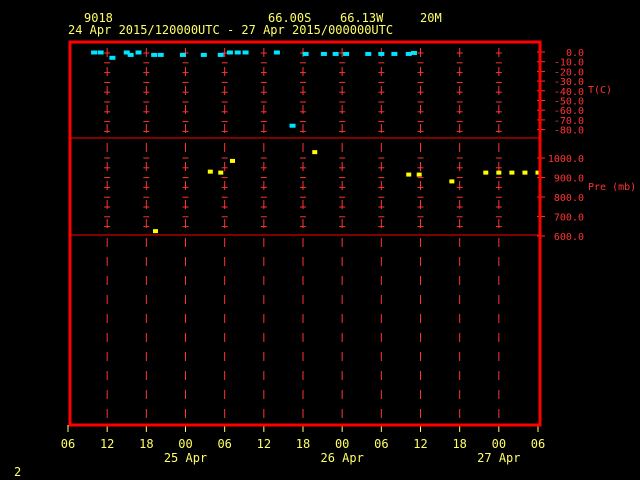 The image size is (640, 480). What do you see at coordinates (431, 18) in the screenshot?
I see `station-elevation: 20M` at bounding box center [431, 18].